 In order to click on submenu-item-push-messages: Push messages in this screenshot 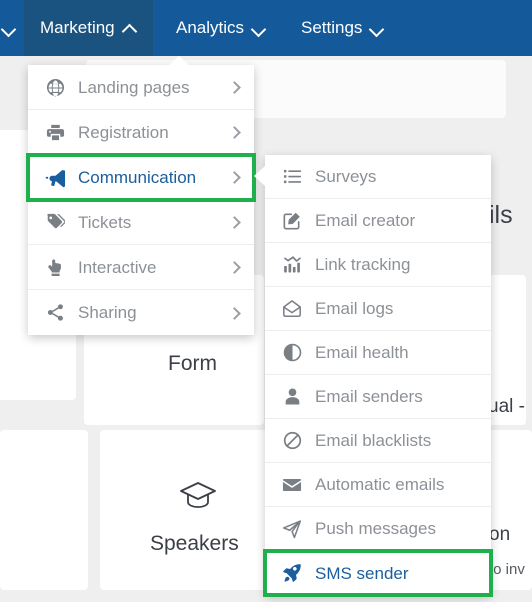, I will do `click(378, 529)`.